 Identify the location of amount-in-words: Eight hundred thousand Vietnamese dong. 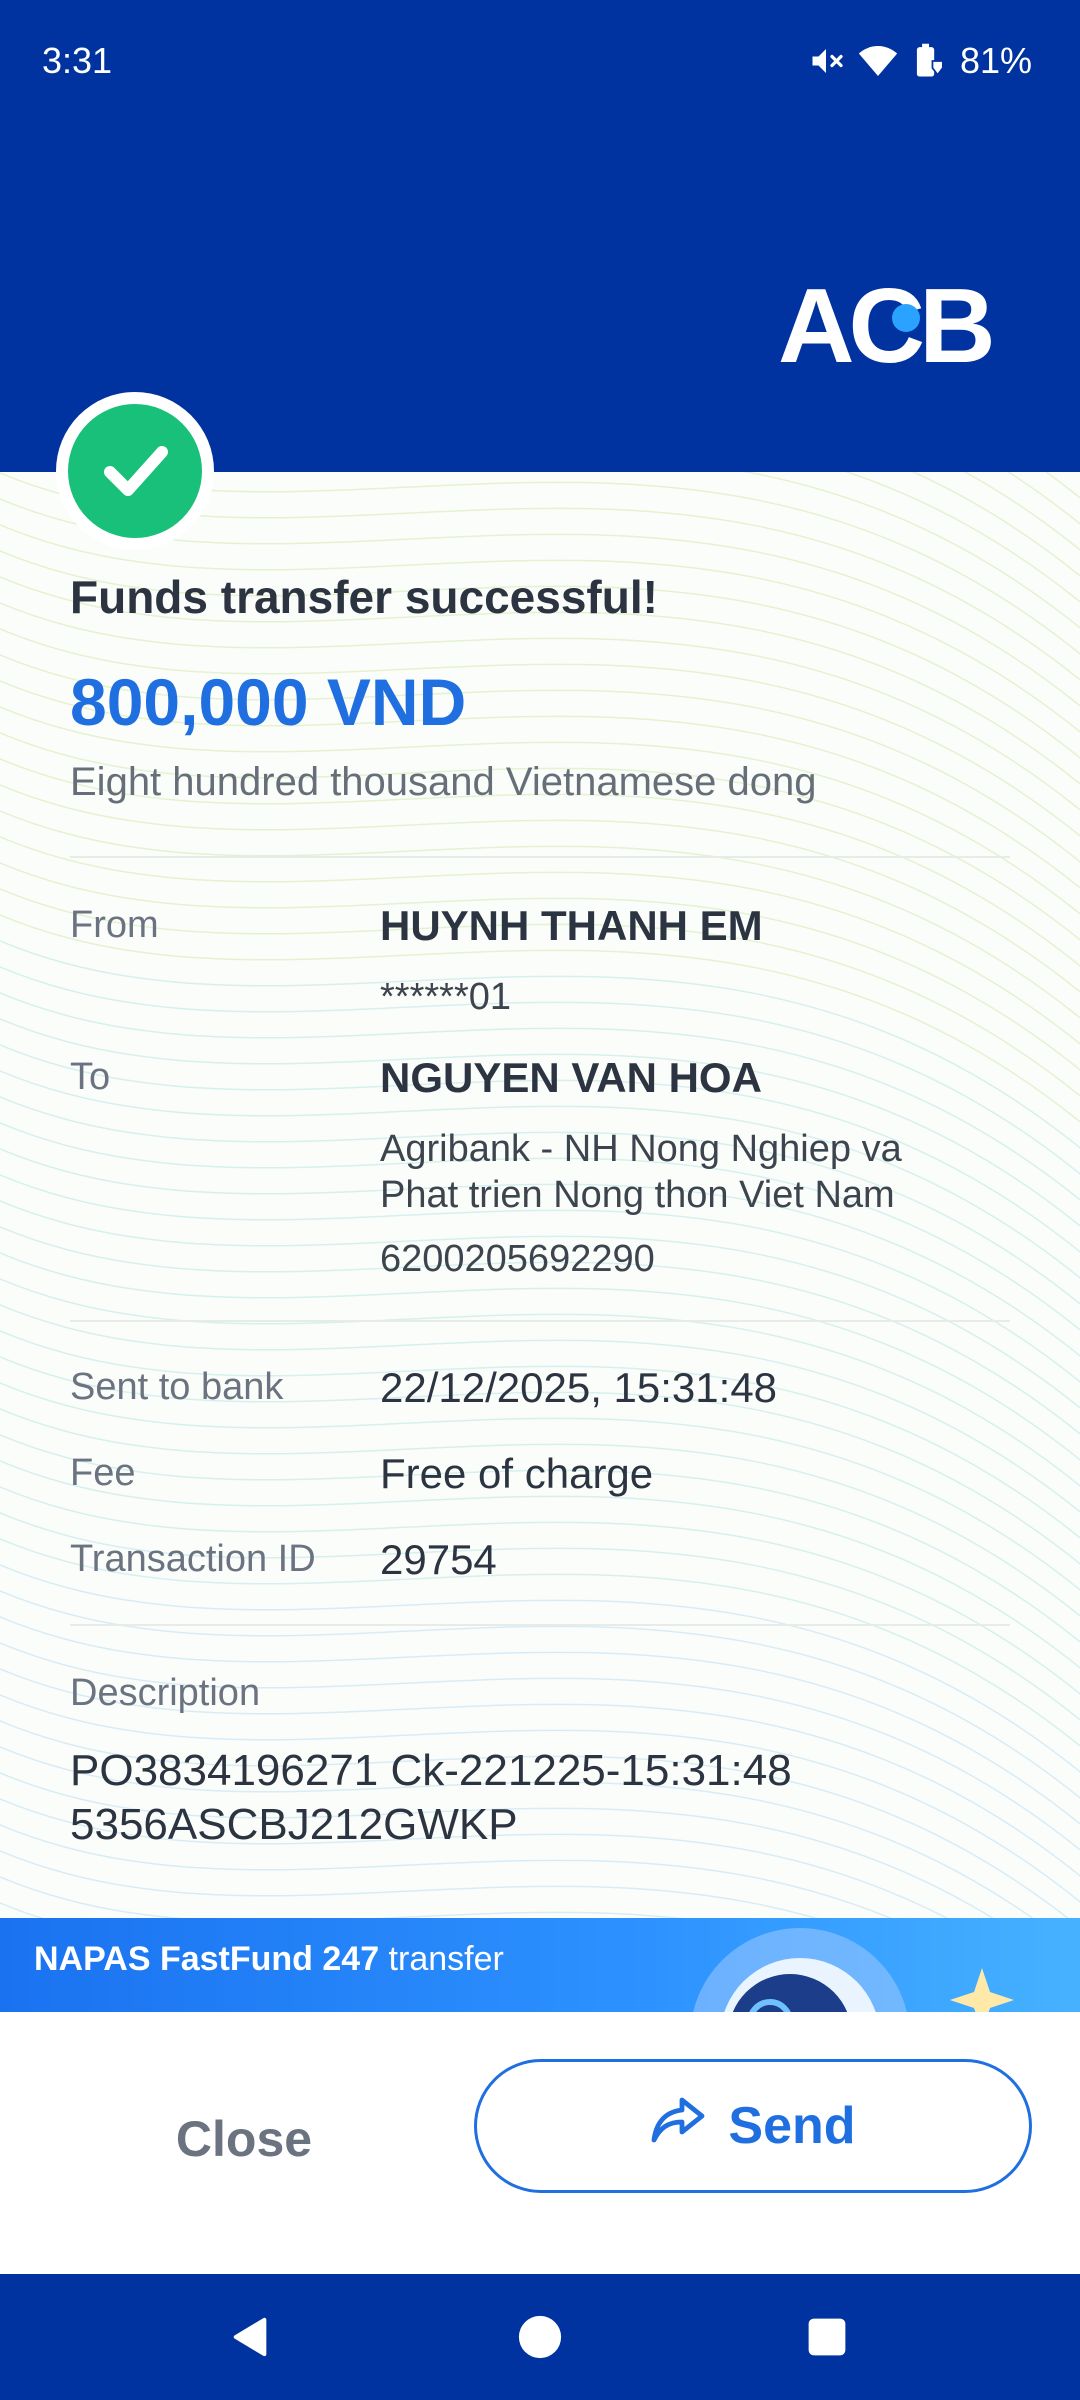
(443, 782).